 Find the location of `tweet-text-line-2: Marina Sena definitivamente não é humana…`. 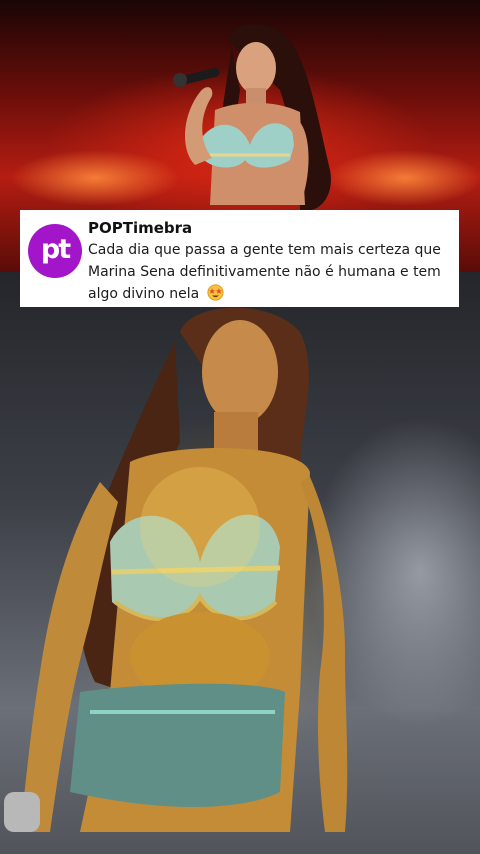

tweet-text-line-2: Marina Sena definitivamente não é humana… is located at coordinates (264, 272).